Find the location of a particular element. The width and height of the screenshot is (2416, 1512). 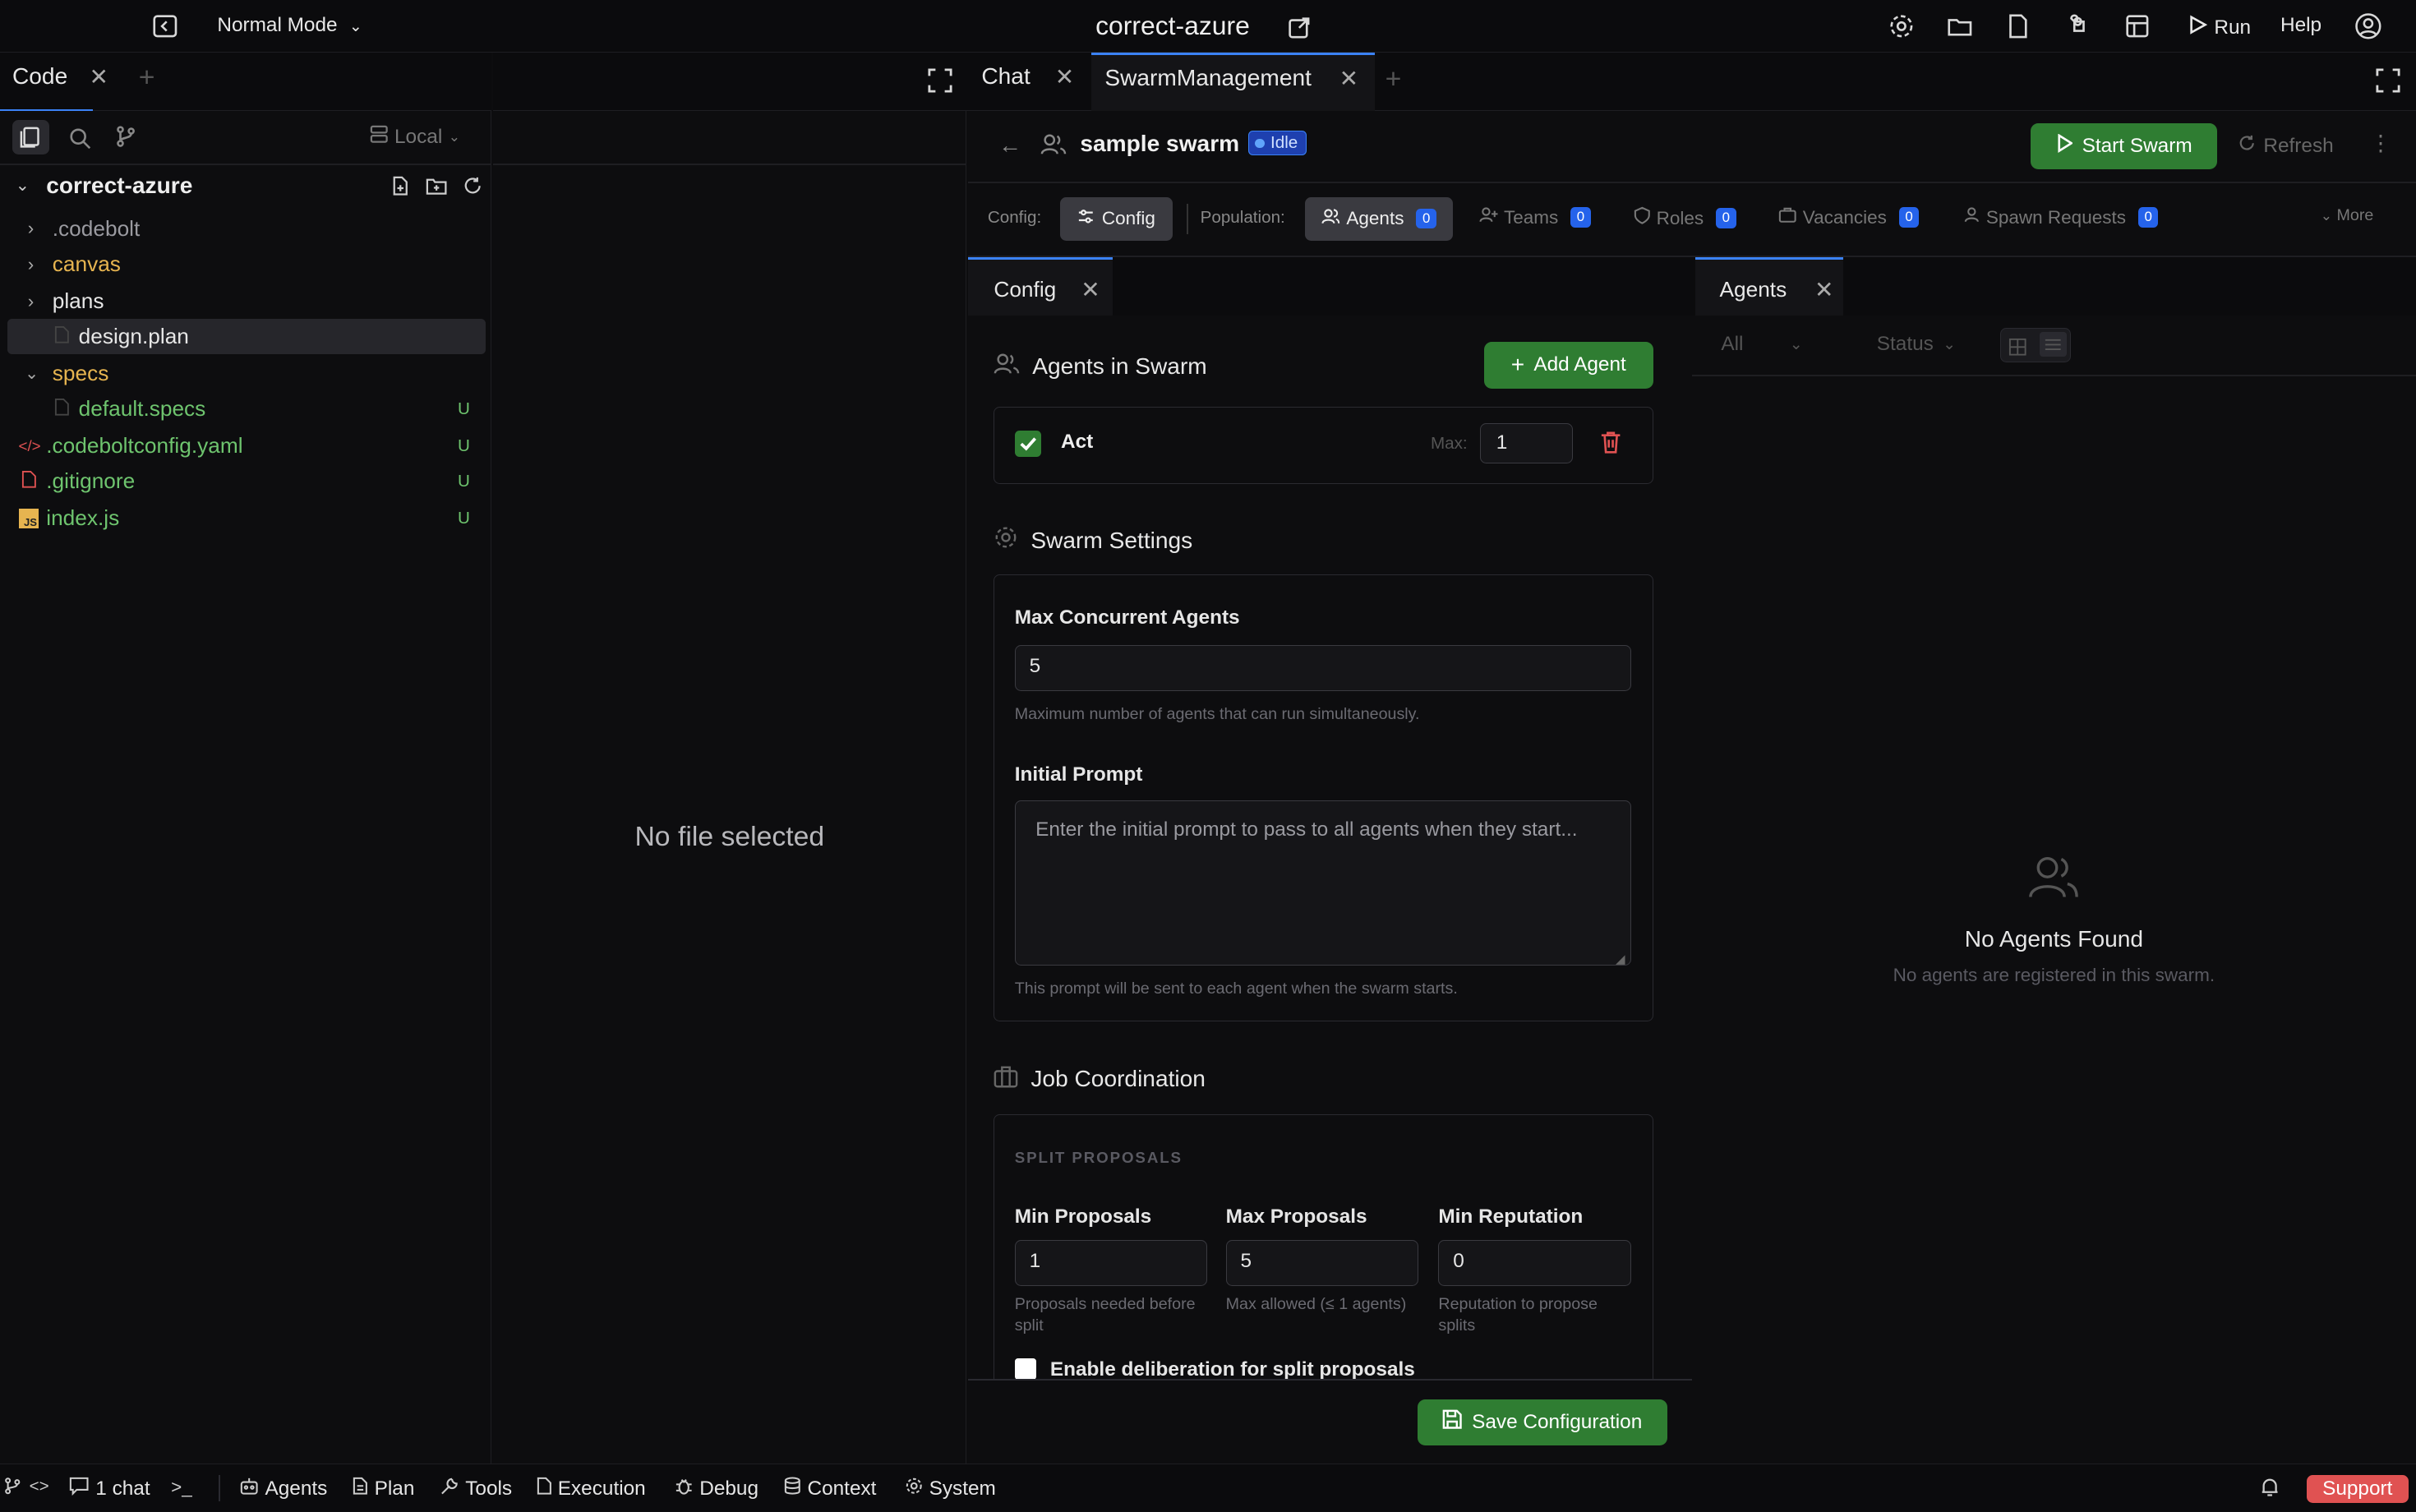

account-icon is located at coordinates (2370, 28).